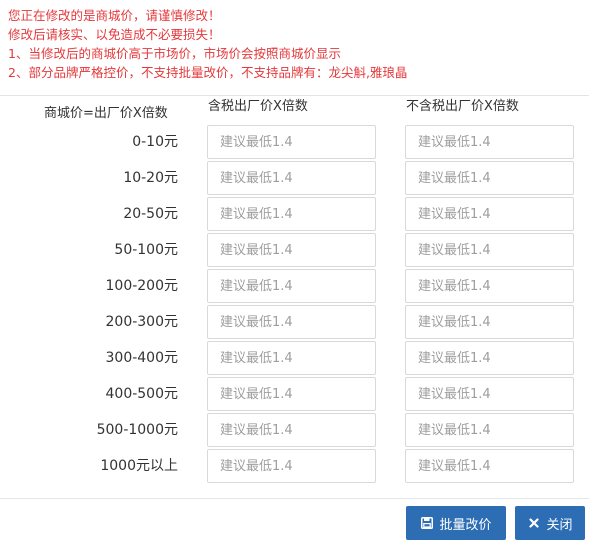 The height and width of the screenshot is (546, 589). I want to click on price-range-row: 200-300元, so click(294, 323).